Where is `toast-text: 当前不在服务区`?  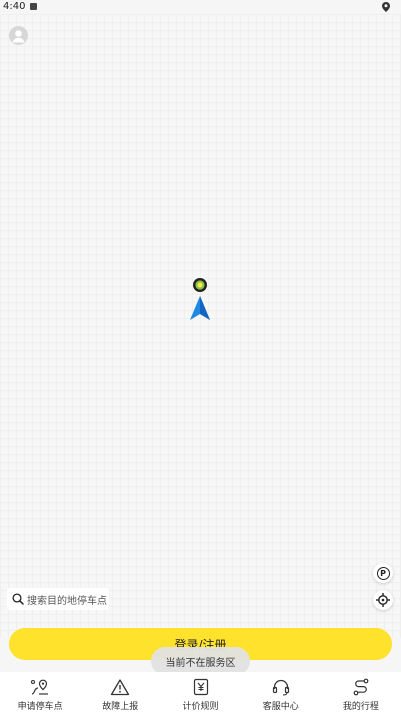
toast-text: 当前不在服务区 is located at coordinates (200, 663).